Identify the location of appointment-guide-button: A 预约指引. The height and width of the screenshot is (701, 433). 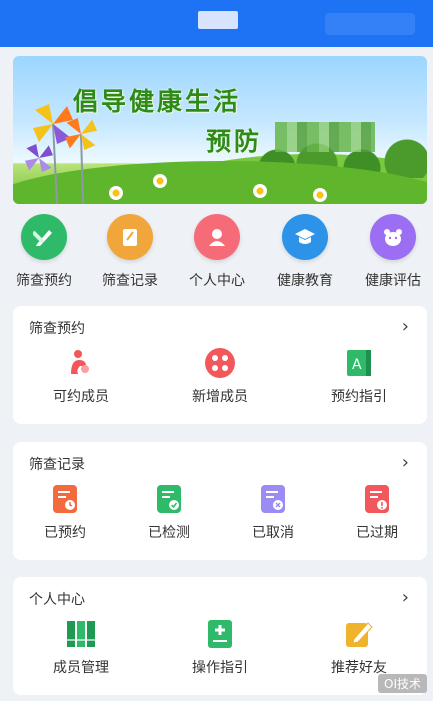
(359, 376).